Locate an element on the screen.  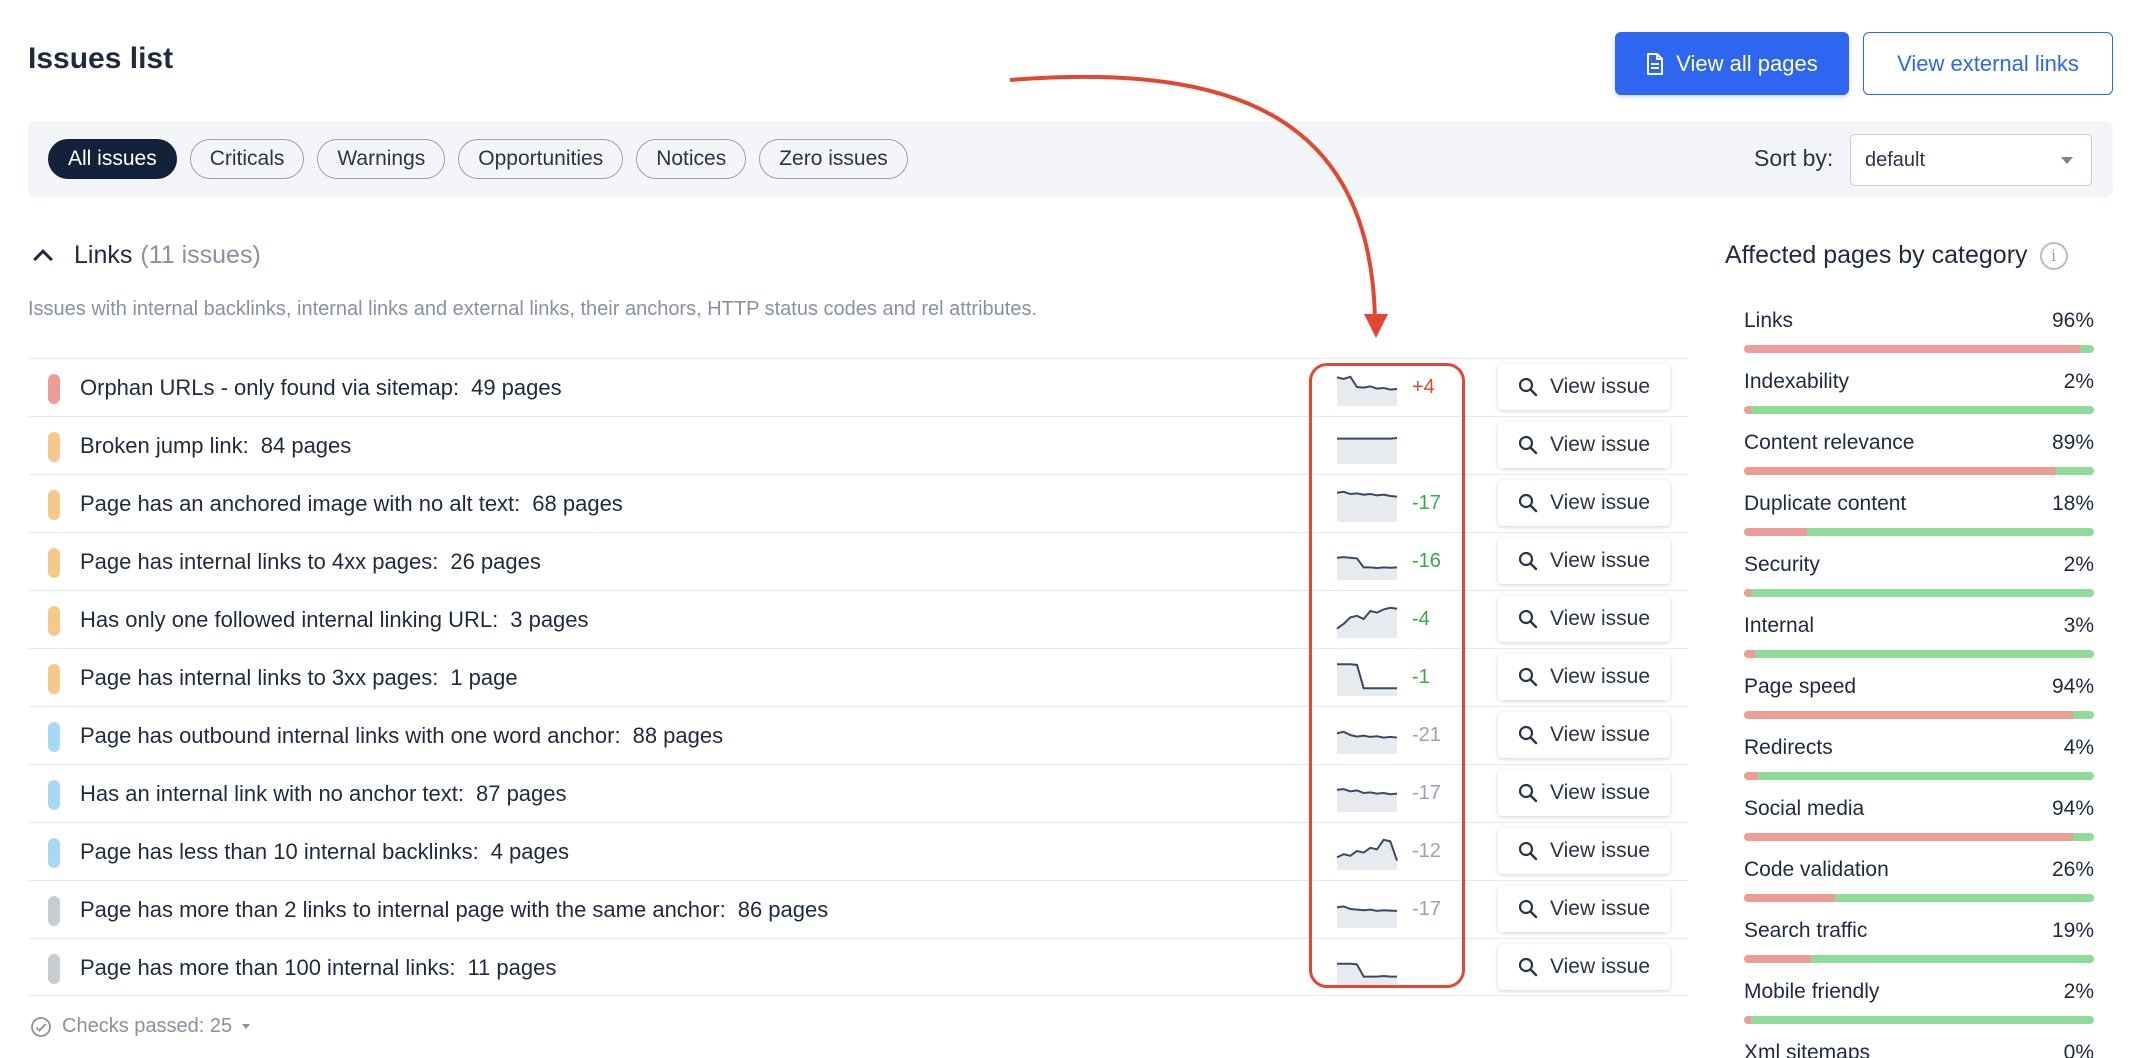
filter-chip: Warnings is located at coordinates (381, 159).